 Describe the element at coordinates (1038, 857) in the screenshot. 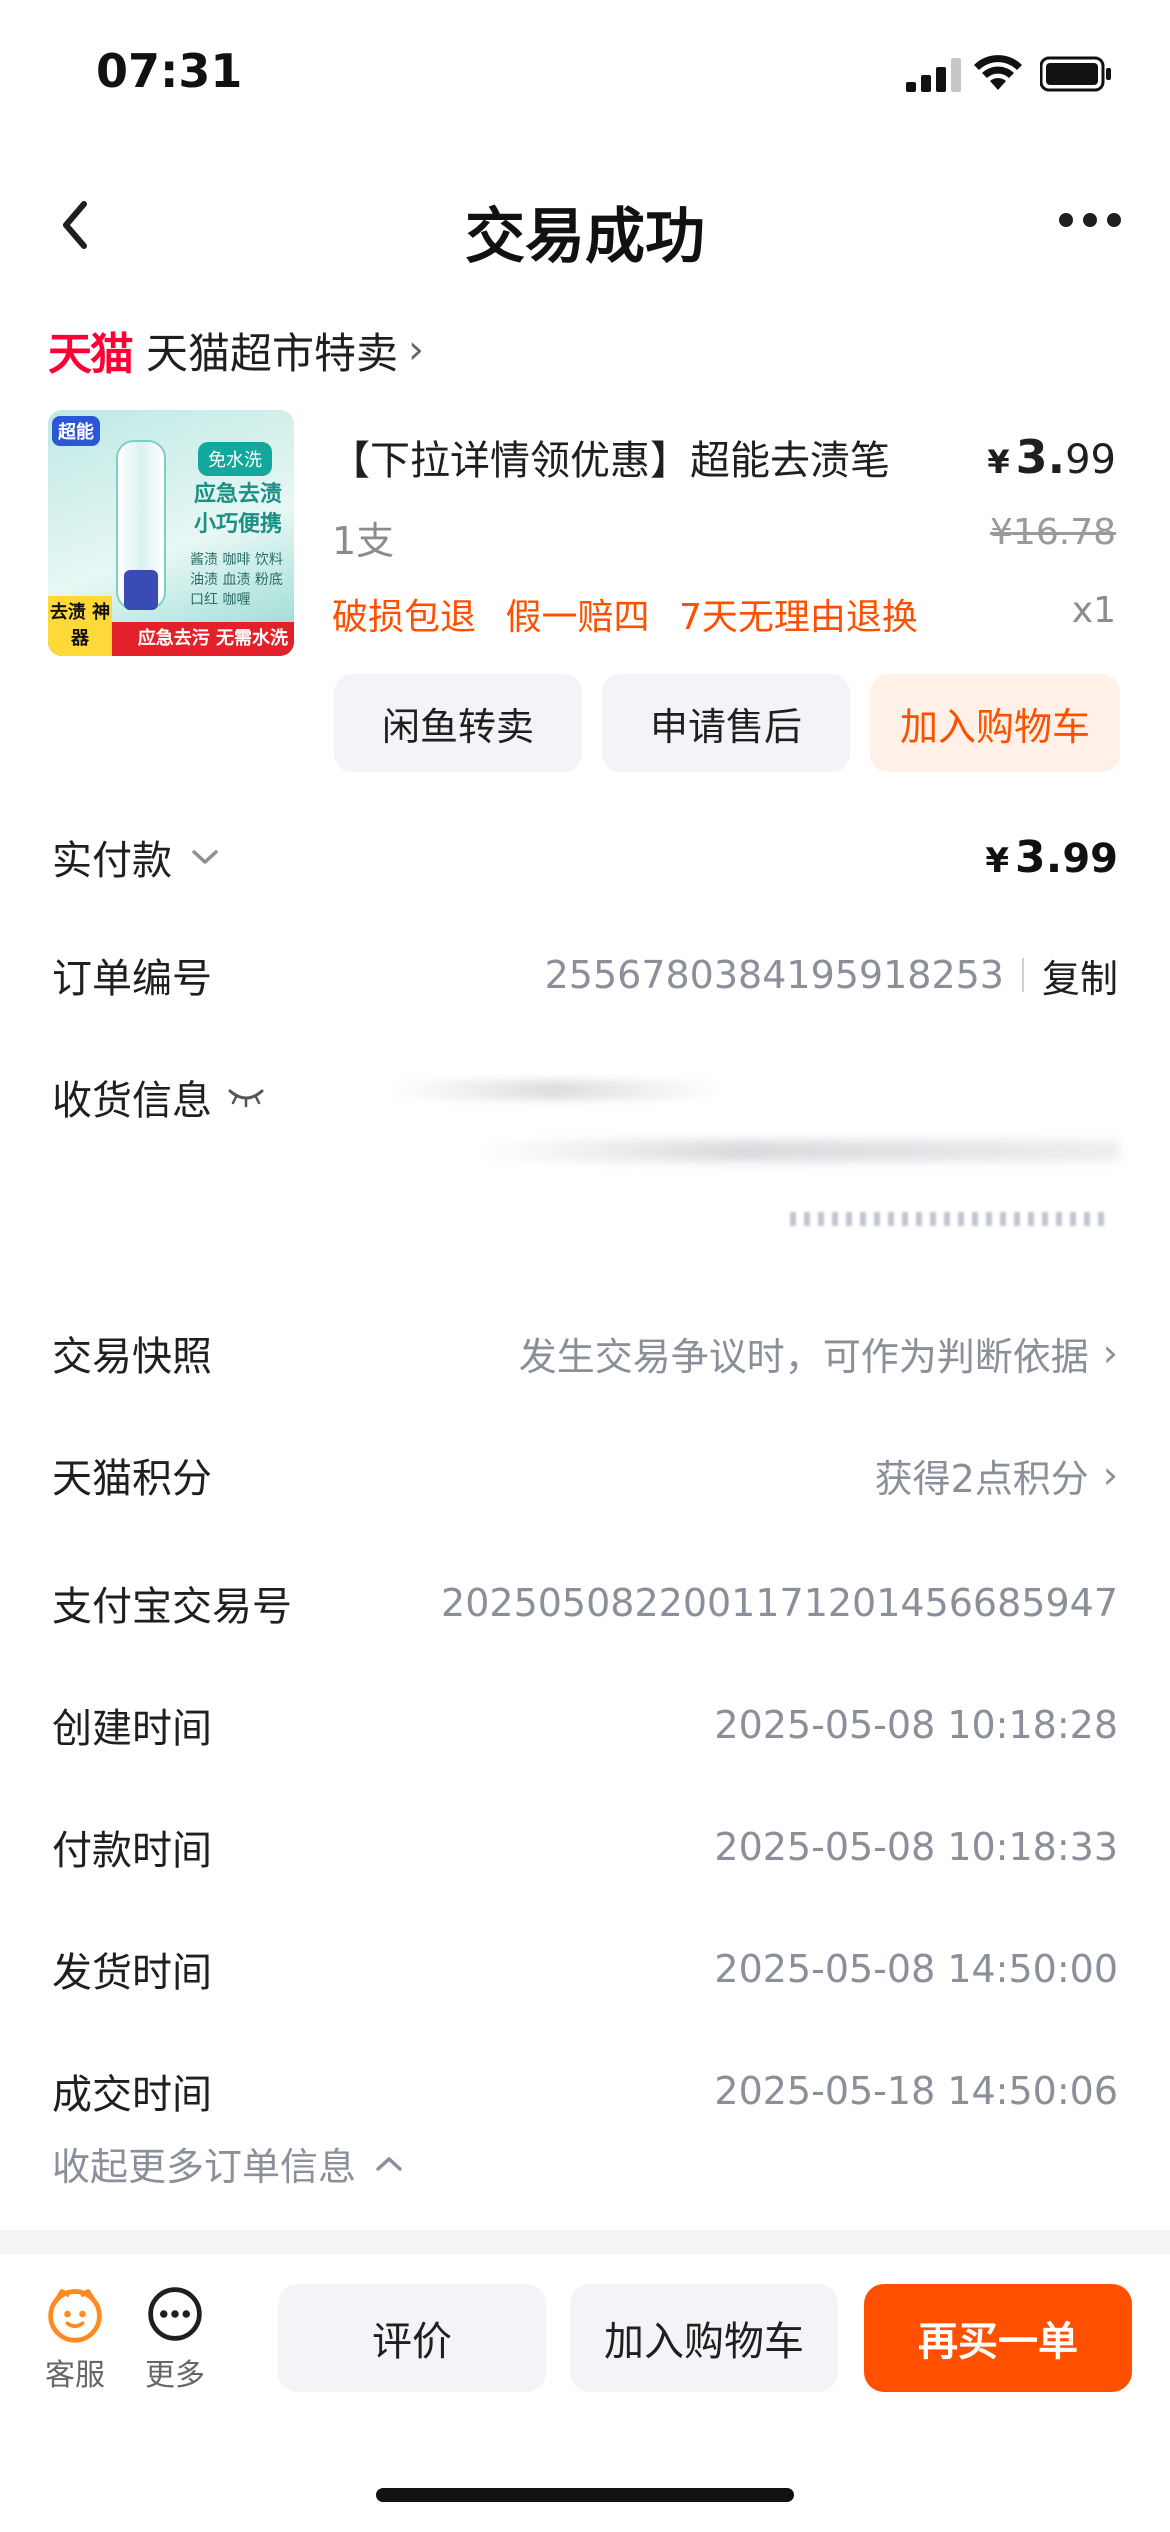

I see `paid-integer: 3.` at that location.